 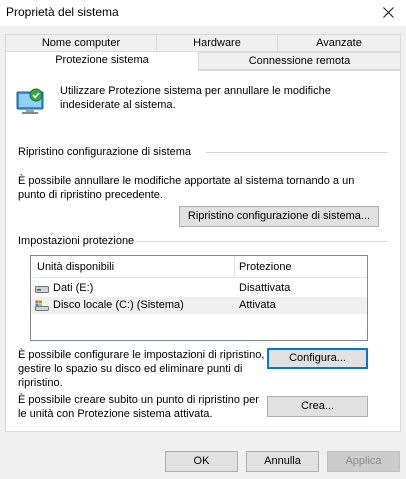 I want to click on system-drive-icon, so click(x=42, y=305).